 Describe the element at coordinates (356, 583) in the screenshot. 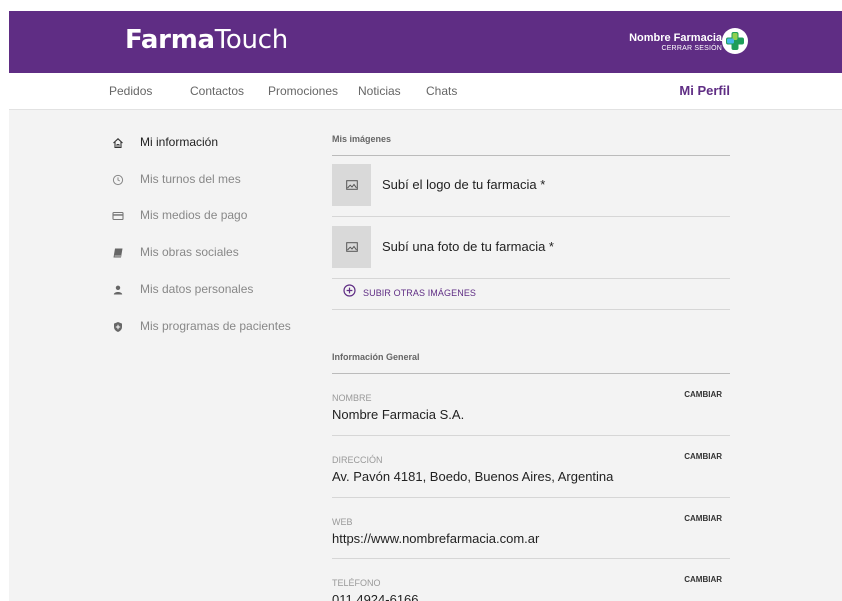

I see `field-label: TELÉFONO` at that location.